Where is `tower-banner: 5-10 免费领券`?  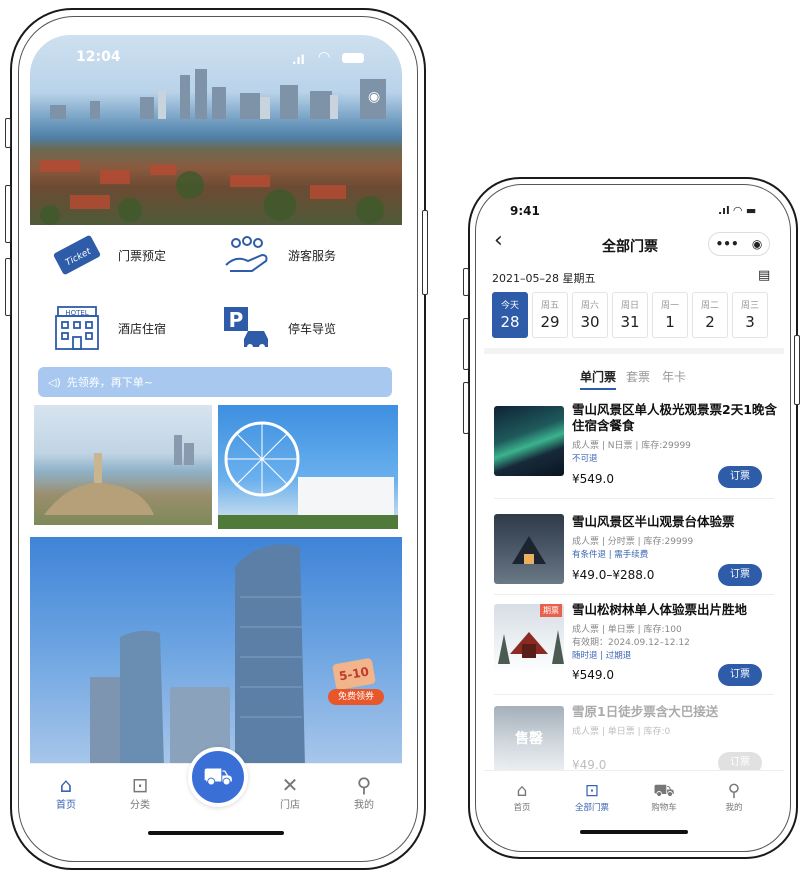
tower-banner: 5-10 免费领券 is located at coordinates (216, 652).